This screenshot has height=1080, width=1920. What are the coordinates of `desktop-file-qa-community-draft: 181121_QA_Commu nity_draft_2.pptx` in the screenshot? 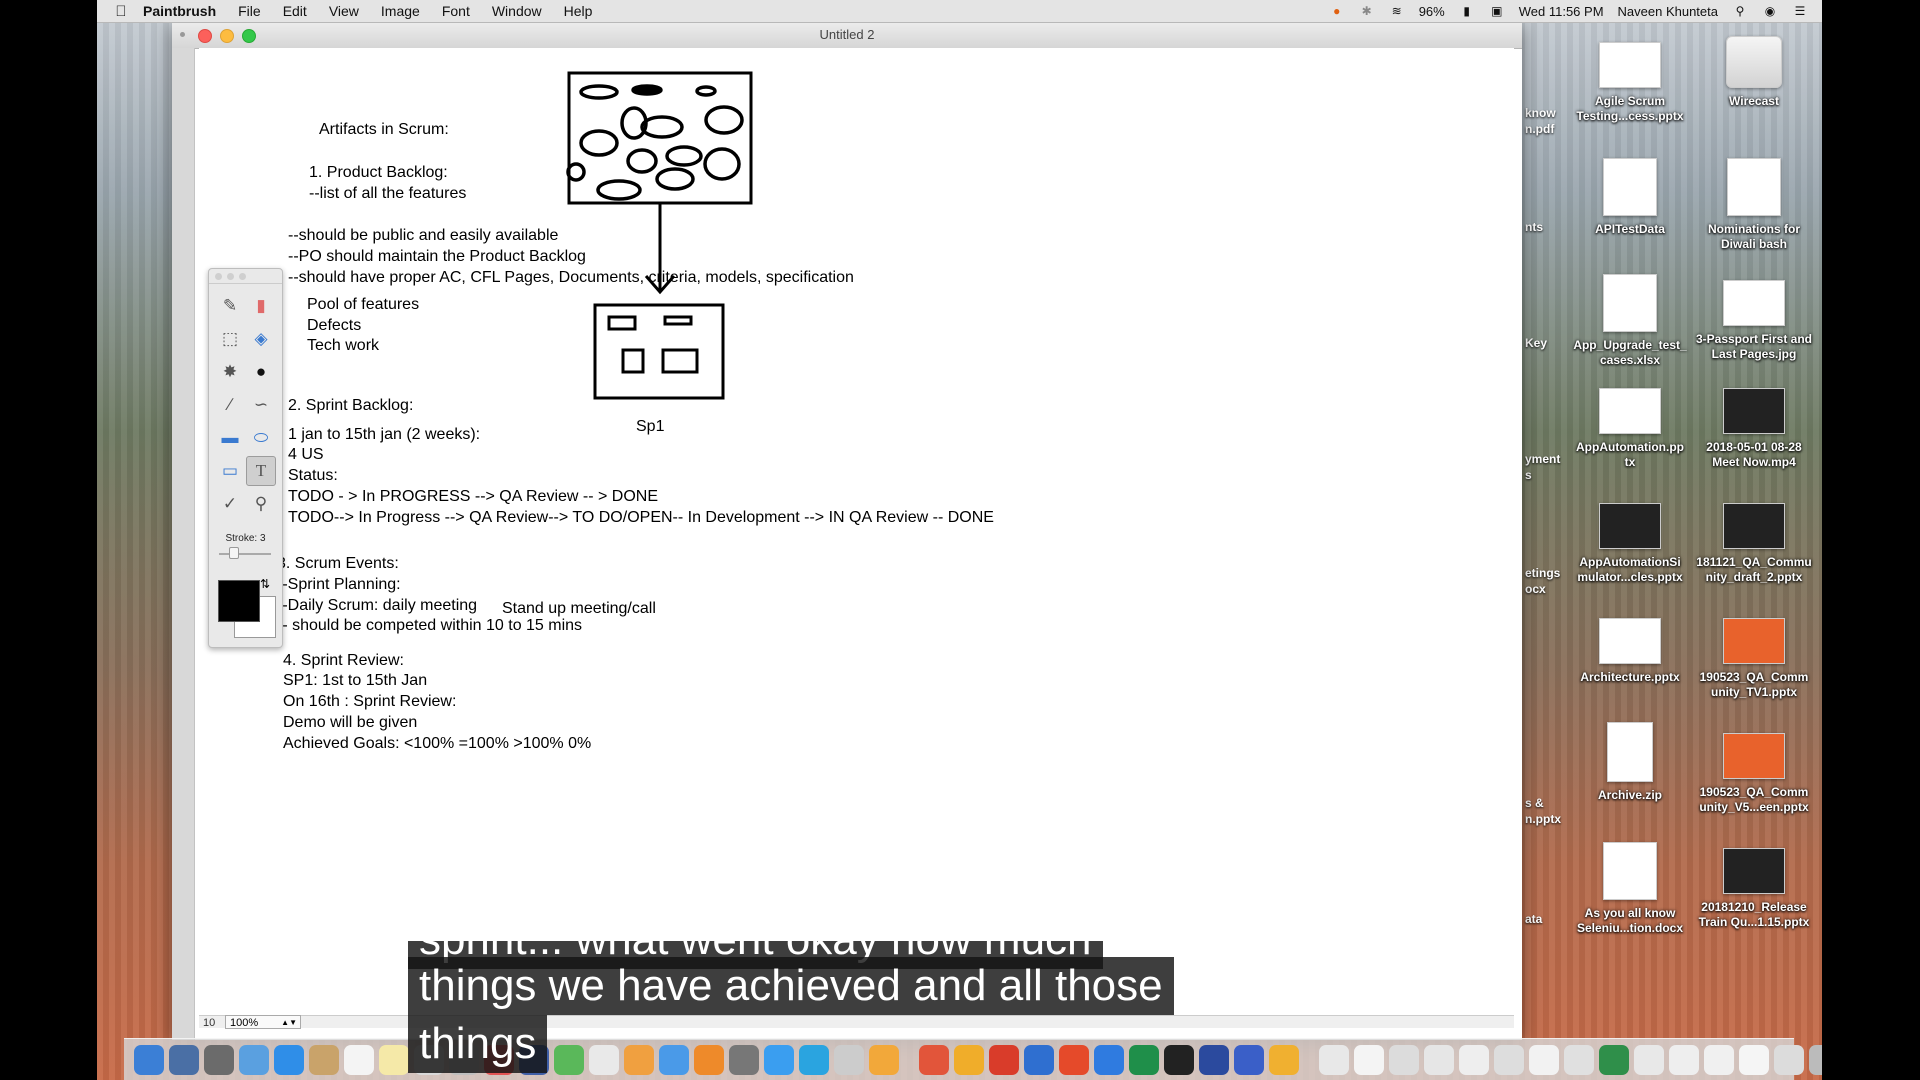 It's located at (1754, 541).